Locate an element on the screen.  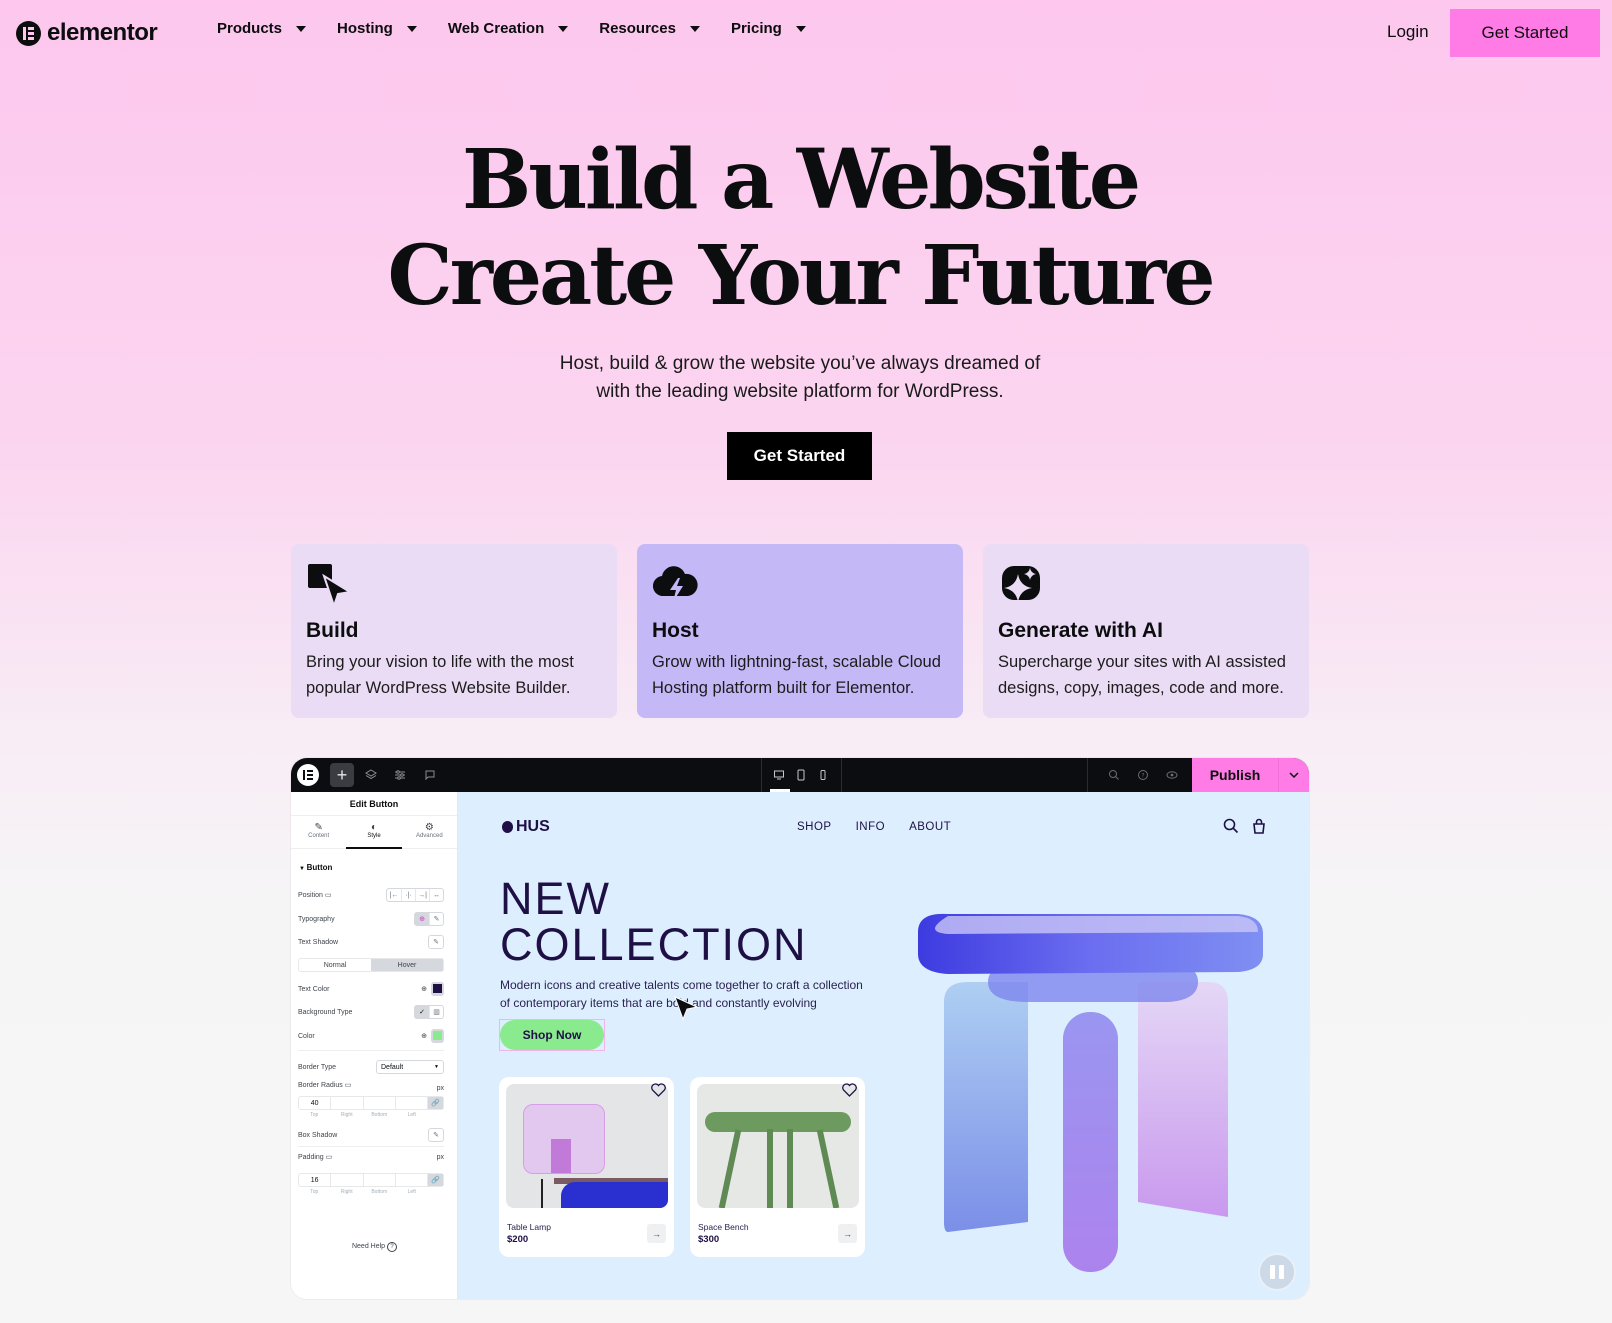
login-link: Login is located at coordinates (1408, 32).